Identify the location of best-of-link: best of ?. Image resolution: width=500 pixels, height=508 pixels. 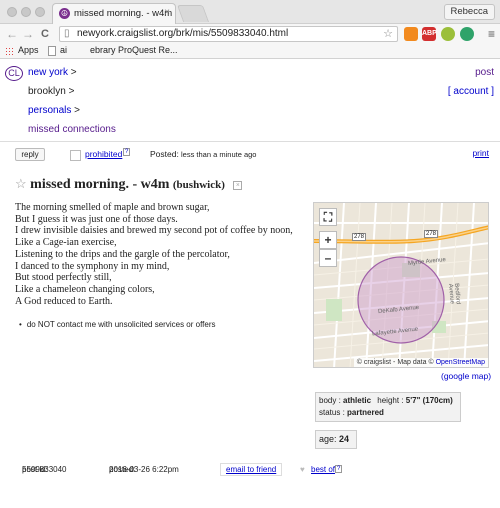
(327, 469).